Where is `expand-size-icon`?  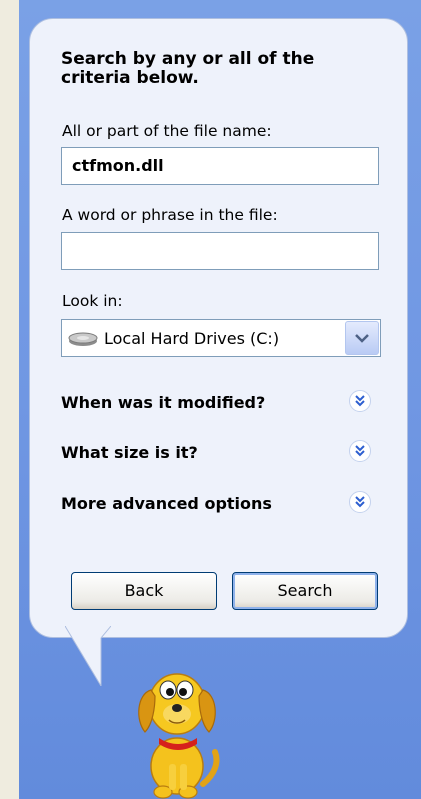 expand-size-icon is located at coordinates (360, 451).